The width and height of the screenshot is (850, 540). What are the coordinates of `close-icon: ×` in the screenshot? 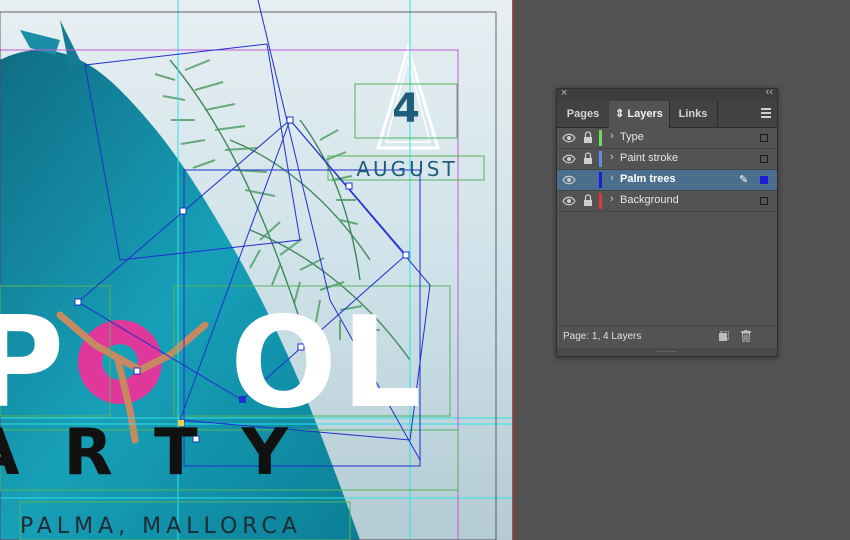 It's located at (564, 93).